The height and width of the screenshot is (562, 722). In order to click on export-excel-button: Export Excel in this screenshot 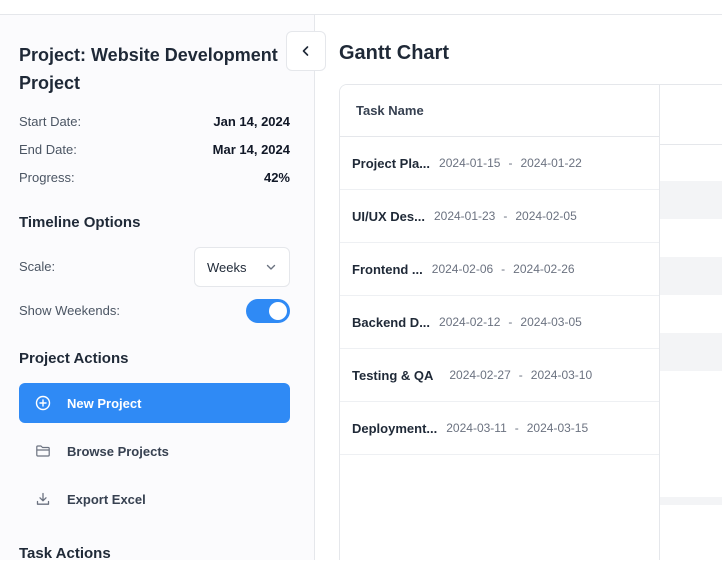, I will do `click(154, 499)`.